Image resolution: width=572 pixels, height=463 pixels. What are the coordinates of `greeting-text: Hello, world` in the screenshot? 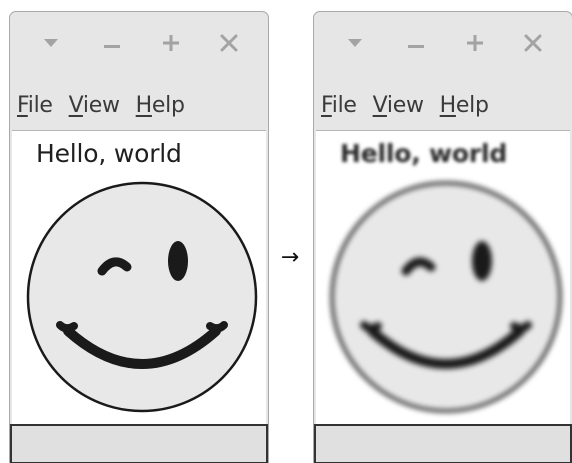 It's located at (109, 153).